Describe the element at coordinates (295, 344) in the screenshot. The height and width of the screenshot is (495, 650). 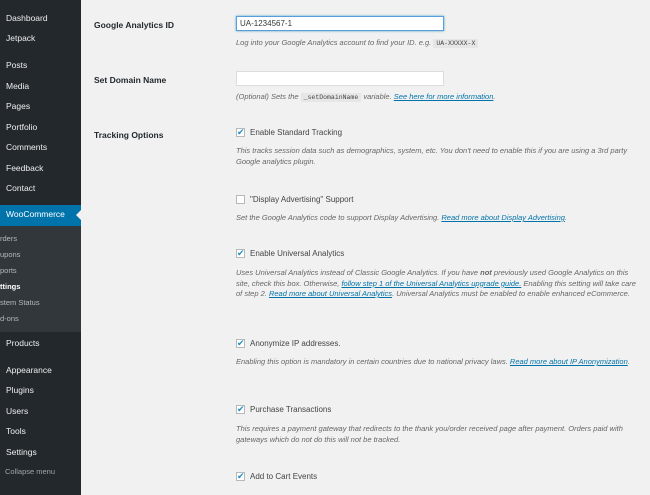
I see `anonymize-ip-label: Anonymize IP addresses.` at that location.